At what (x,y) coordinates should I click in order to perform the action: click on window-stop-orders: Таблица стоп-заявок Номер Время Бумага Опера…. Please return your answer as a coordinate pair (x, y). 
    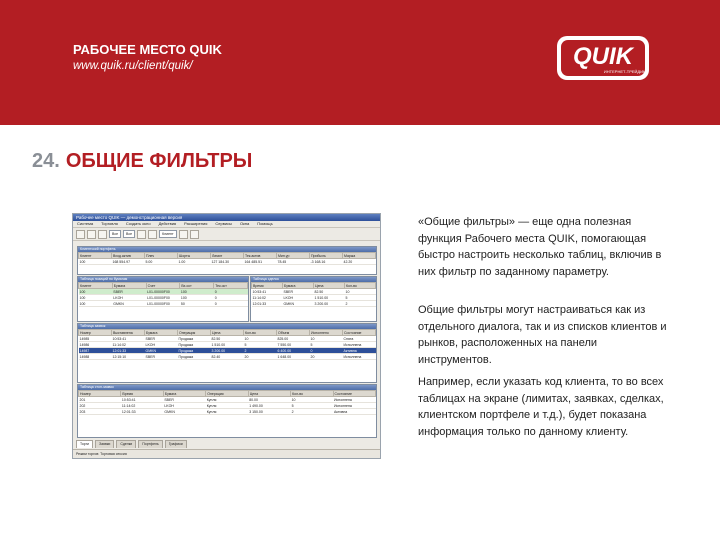
    Looking at the image, I should click on (227, 411).